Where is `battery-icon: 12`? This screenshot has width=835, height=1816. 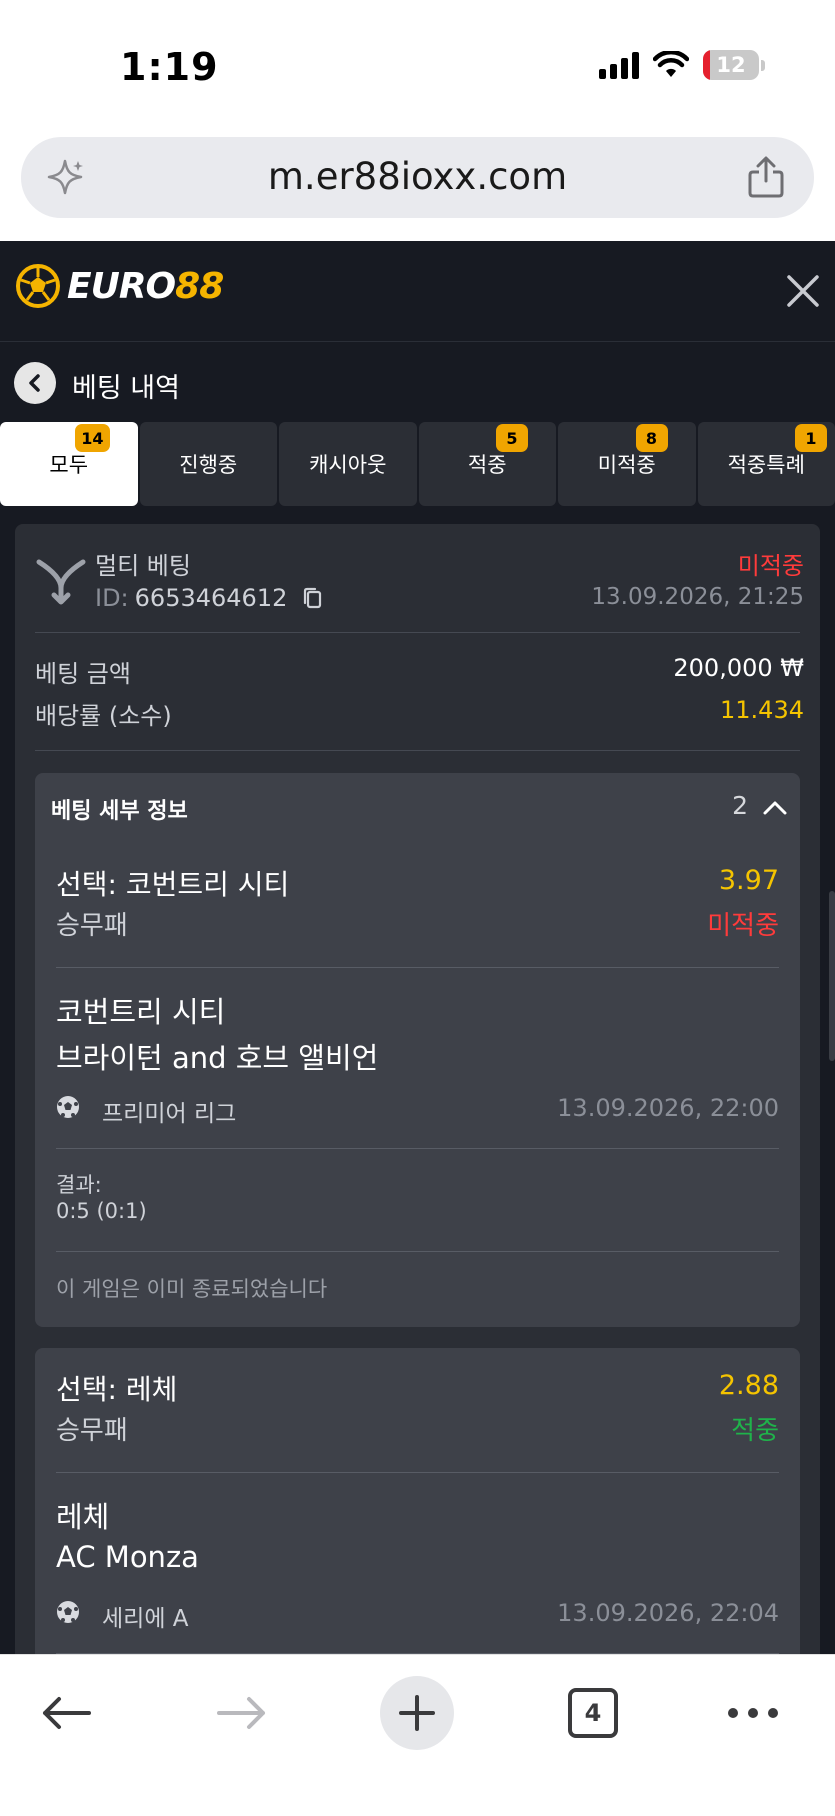 battery-icon: 12 is located at coordinates (731, 65).